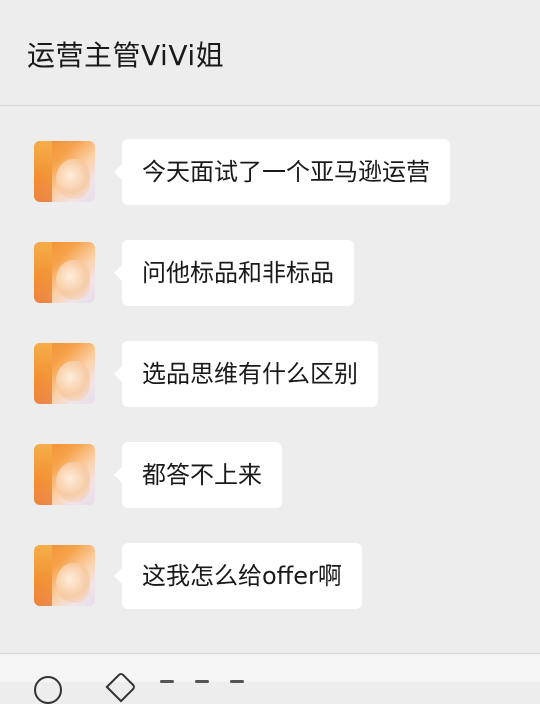 This screenshot has height=704, width=540. Describe the element at coordinates (198, 475) in the screenshot. I see `message-bubble: 都答不上来` at that location.